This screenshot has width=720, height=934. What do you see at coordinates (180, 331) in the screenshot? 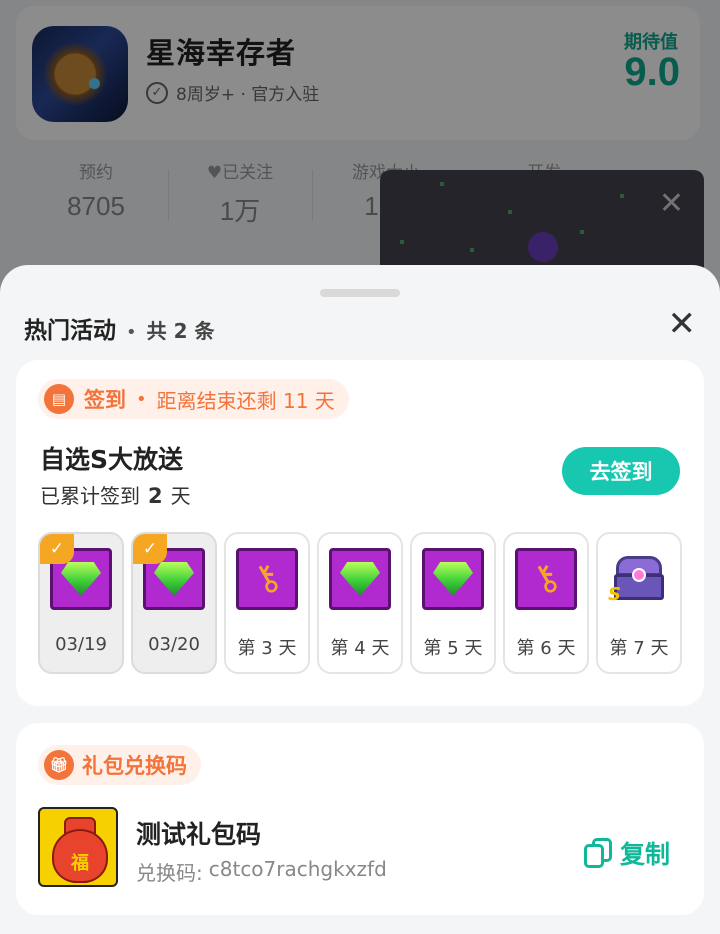
I see `activity-count: 共 2 条` at bounding box center [180, 331].